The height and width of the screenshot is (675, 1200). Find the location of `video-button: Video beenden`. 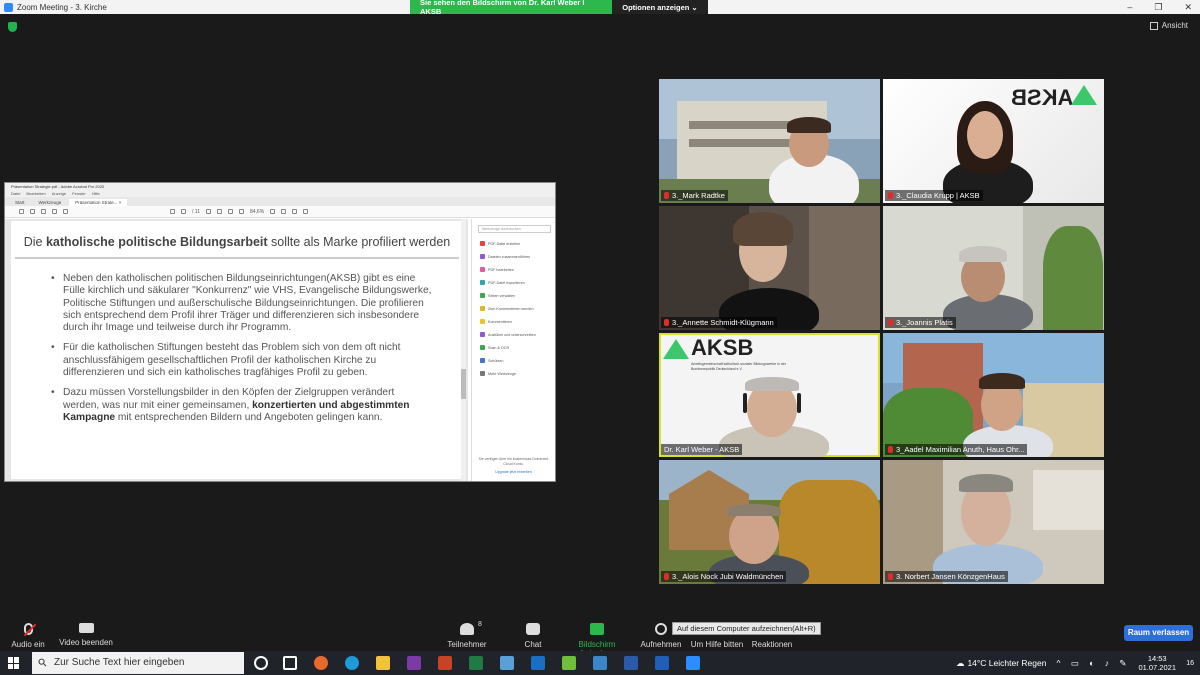

video-button: Video beenden is located at coordinates (86, 631).